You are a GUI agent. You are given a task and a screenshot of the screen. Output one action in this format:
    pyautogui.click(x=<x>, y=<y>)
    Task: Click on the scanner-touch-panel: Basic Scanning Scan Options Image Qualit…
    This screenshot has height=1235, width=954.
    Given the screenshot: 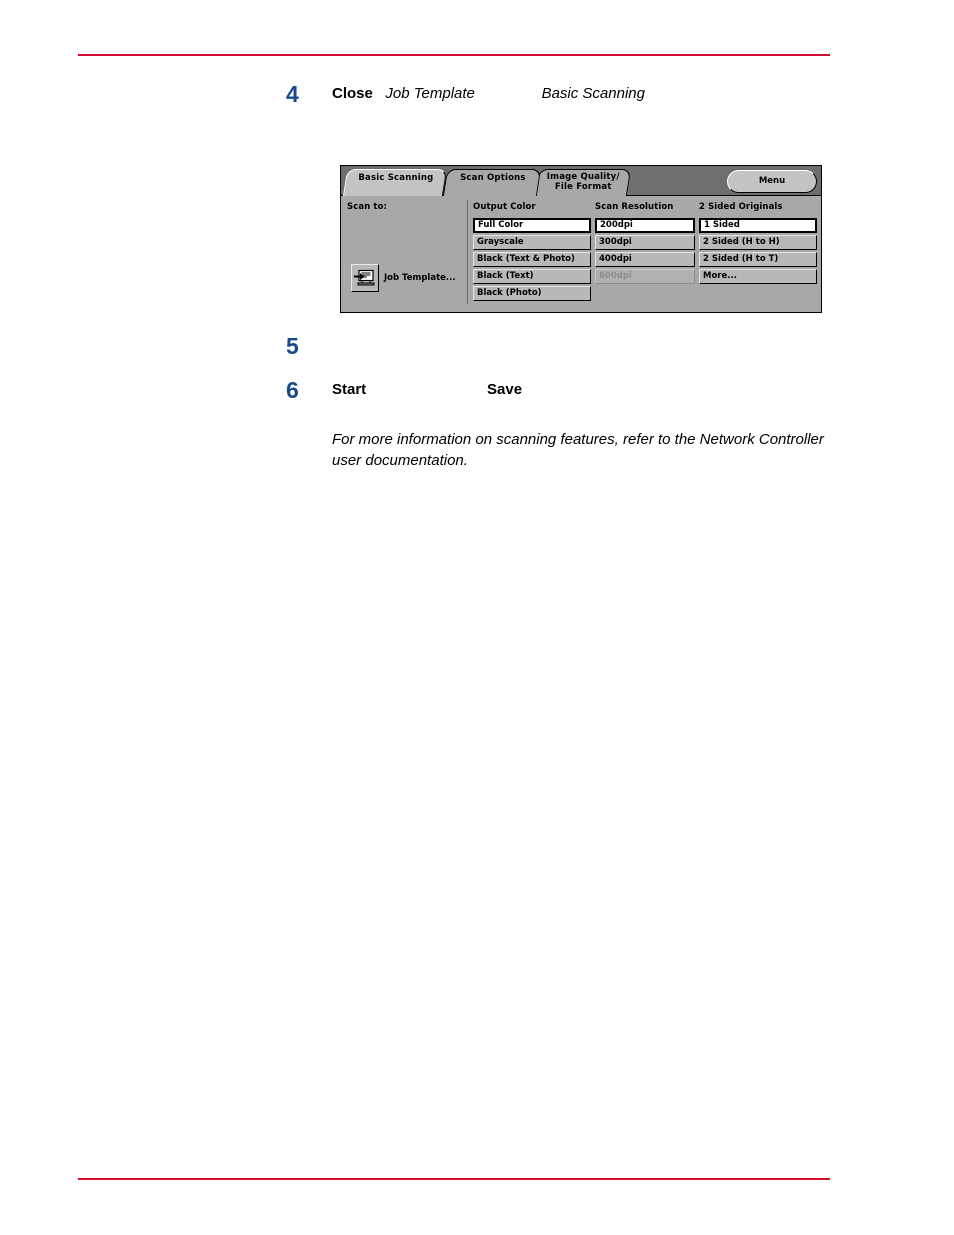 What is the action you would take?
    pyautogui.click(x=581, y=239)
    